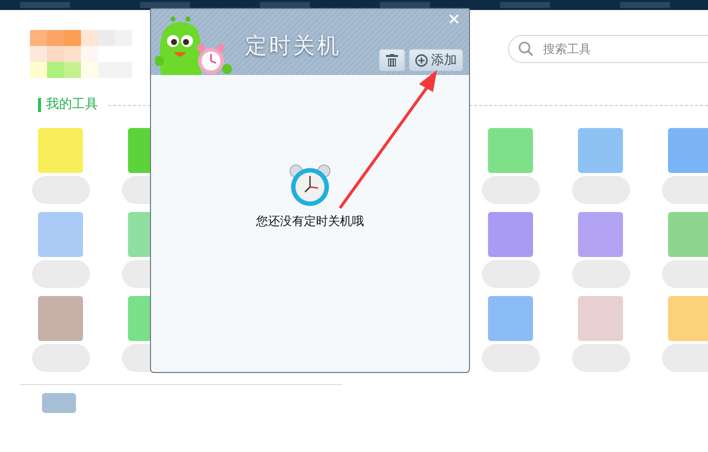 The height and width of the screenshot is (452, 708). I want to click on alarm-clock-icon, so click(310, 185).